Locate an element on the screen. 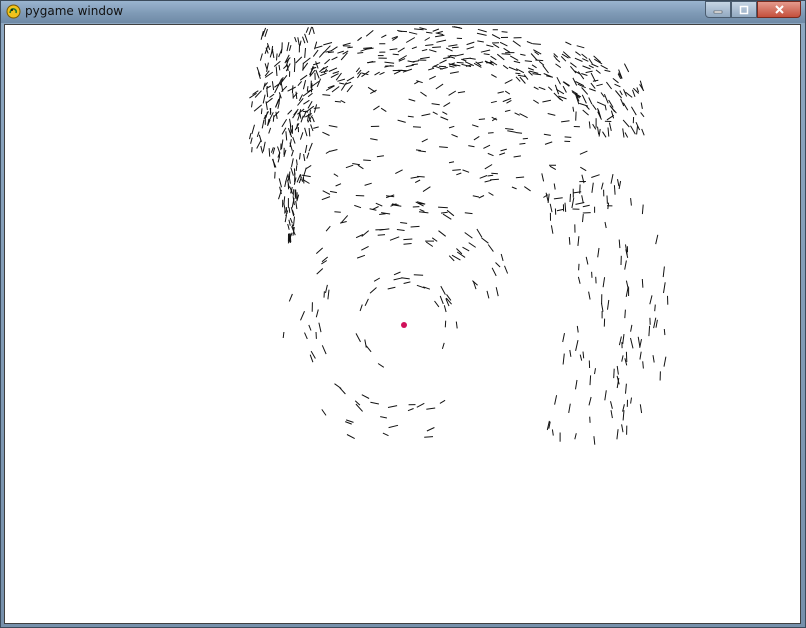 The height and width of the screenshot is (628, 806). close-button is located at coordinates (779, 9).